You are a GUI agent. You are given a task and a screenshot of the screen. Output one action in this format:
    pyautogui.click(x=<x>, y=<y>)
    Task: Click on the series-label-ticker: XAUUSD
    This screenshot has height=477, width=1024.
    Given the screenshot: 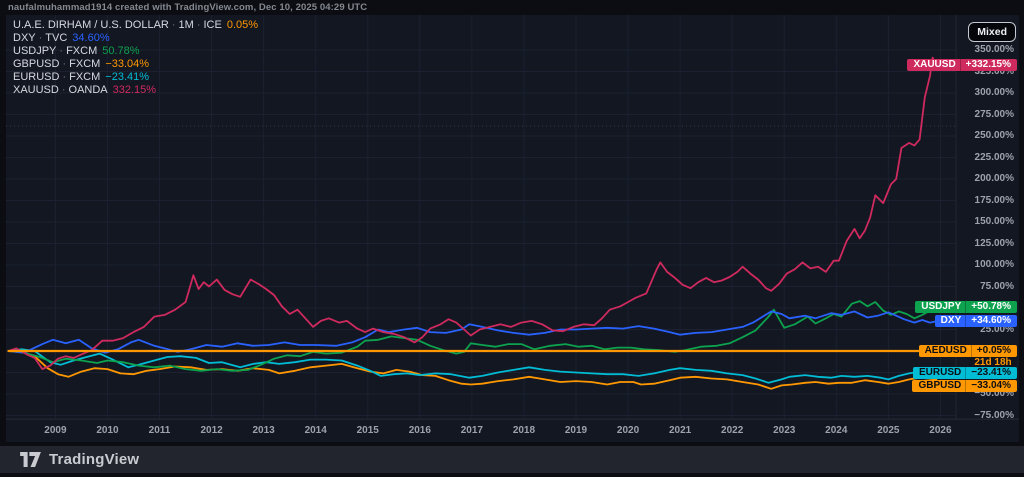 What is the action you would take?
    pyautogui.click(x=934, y=65)
    